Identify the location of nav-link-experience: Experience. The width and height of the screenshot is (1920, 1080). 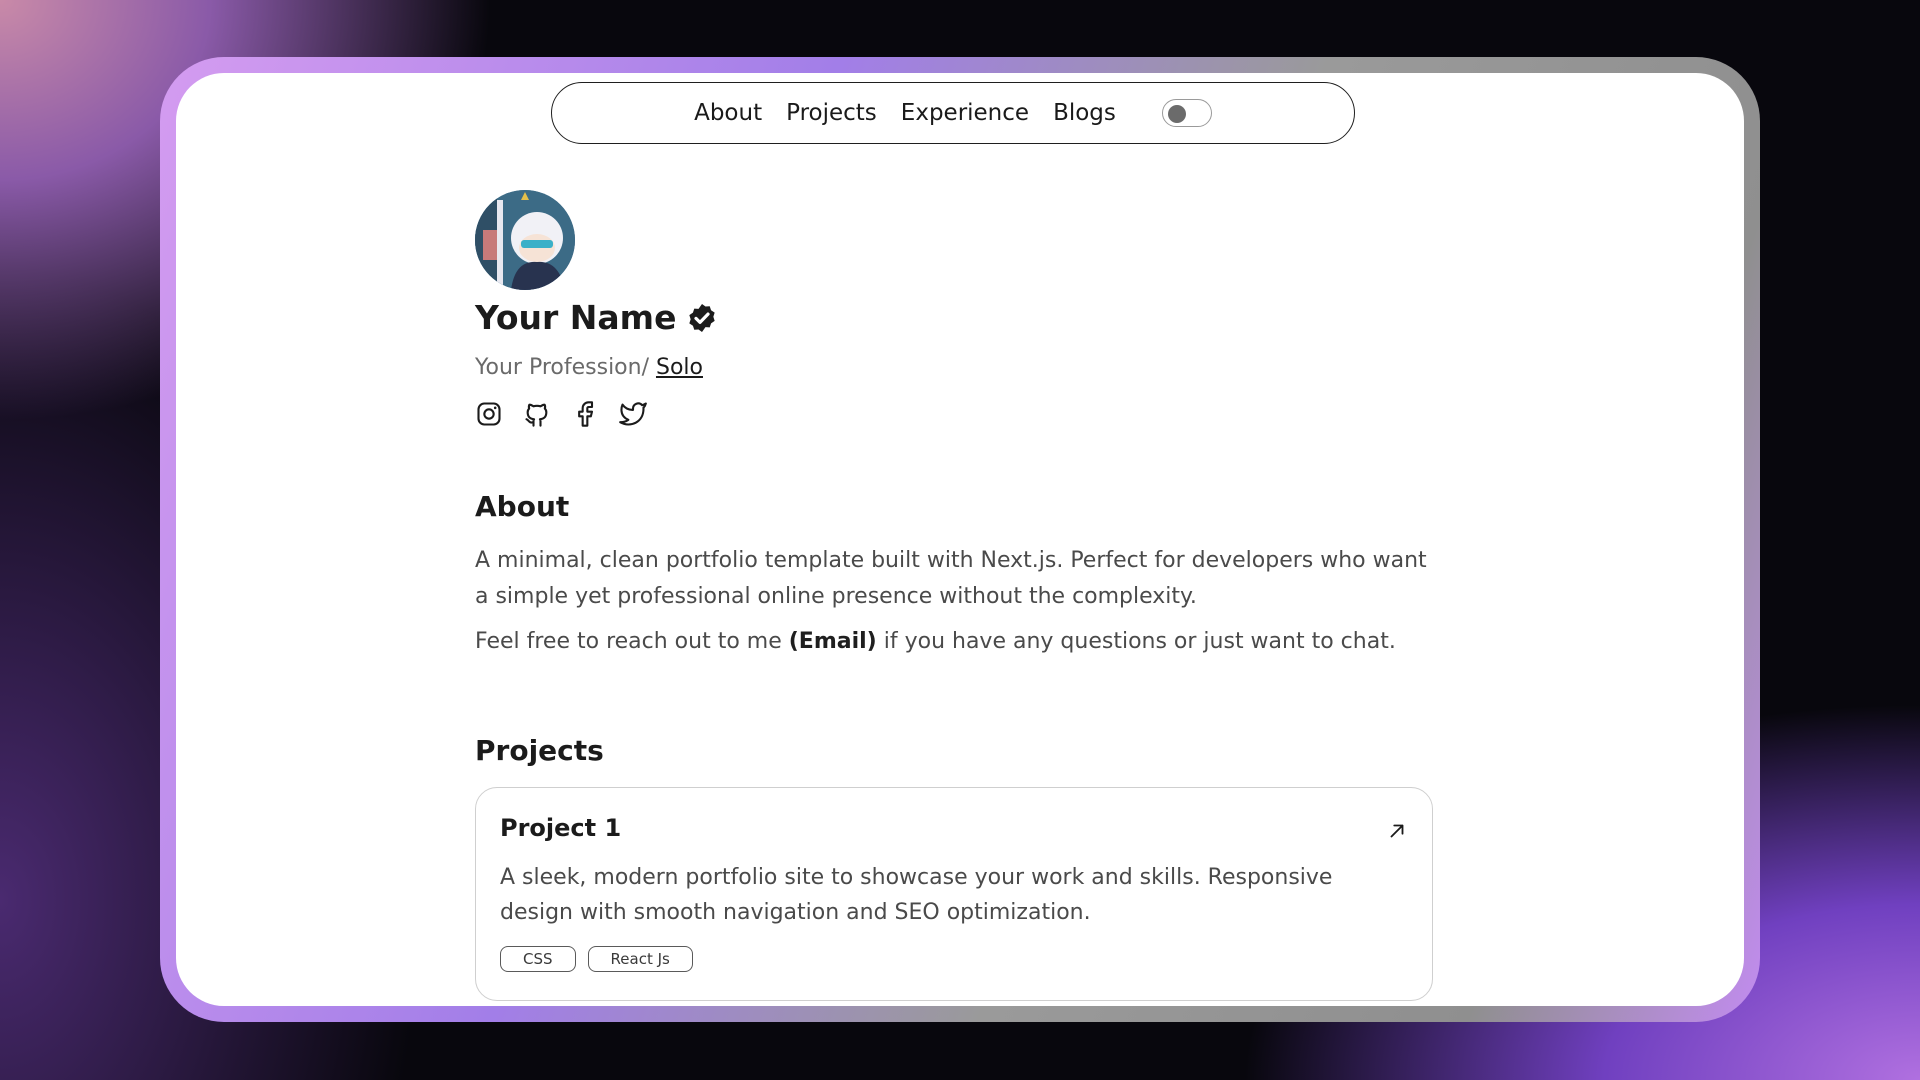
(965, 113).